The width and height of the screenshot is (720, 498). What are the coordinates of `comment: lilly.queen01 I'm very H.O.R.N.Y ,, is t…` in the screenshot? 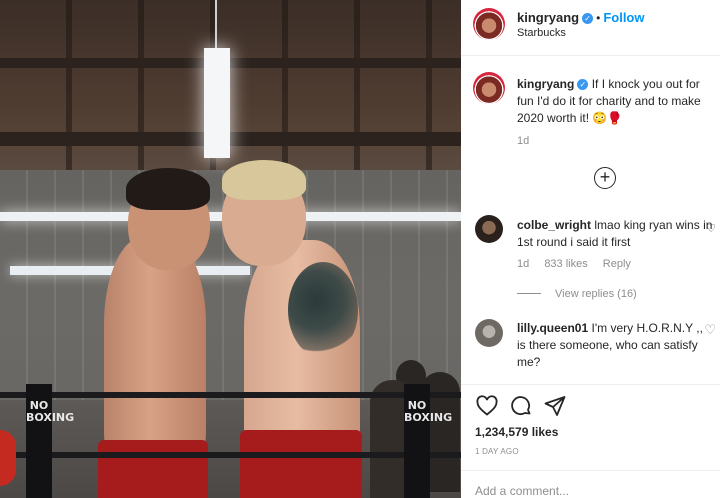 It's located at (615, 345).